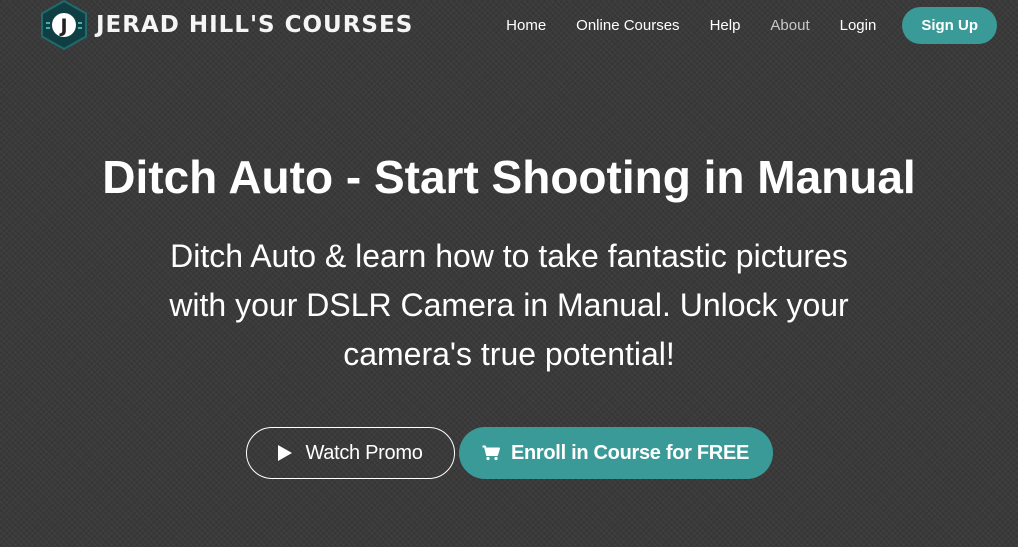 The width and height of the screenshot is (1018, 547). Describe the element at coordinates (491, 453) in the screenshot. I see `shopping-cart-icon` at that location.